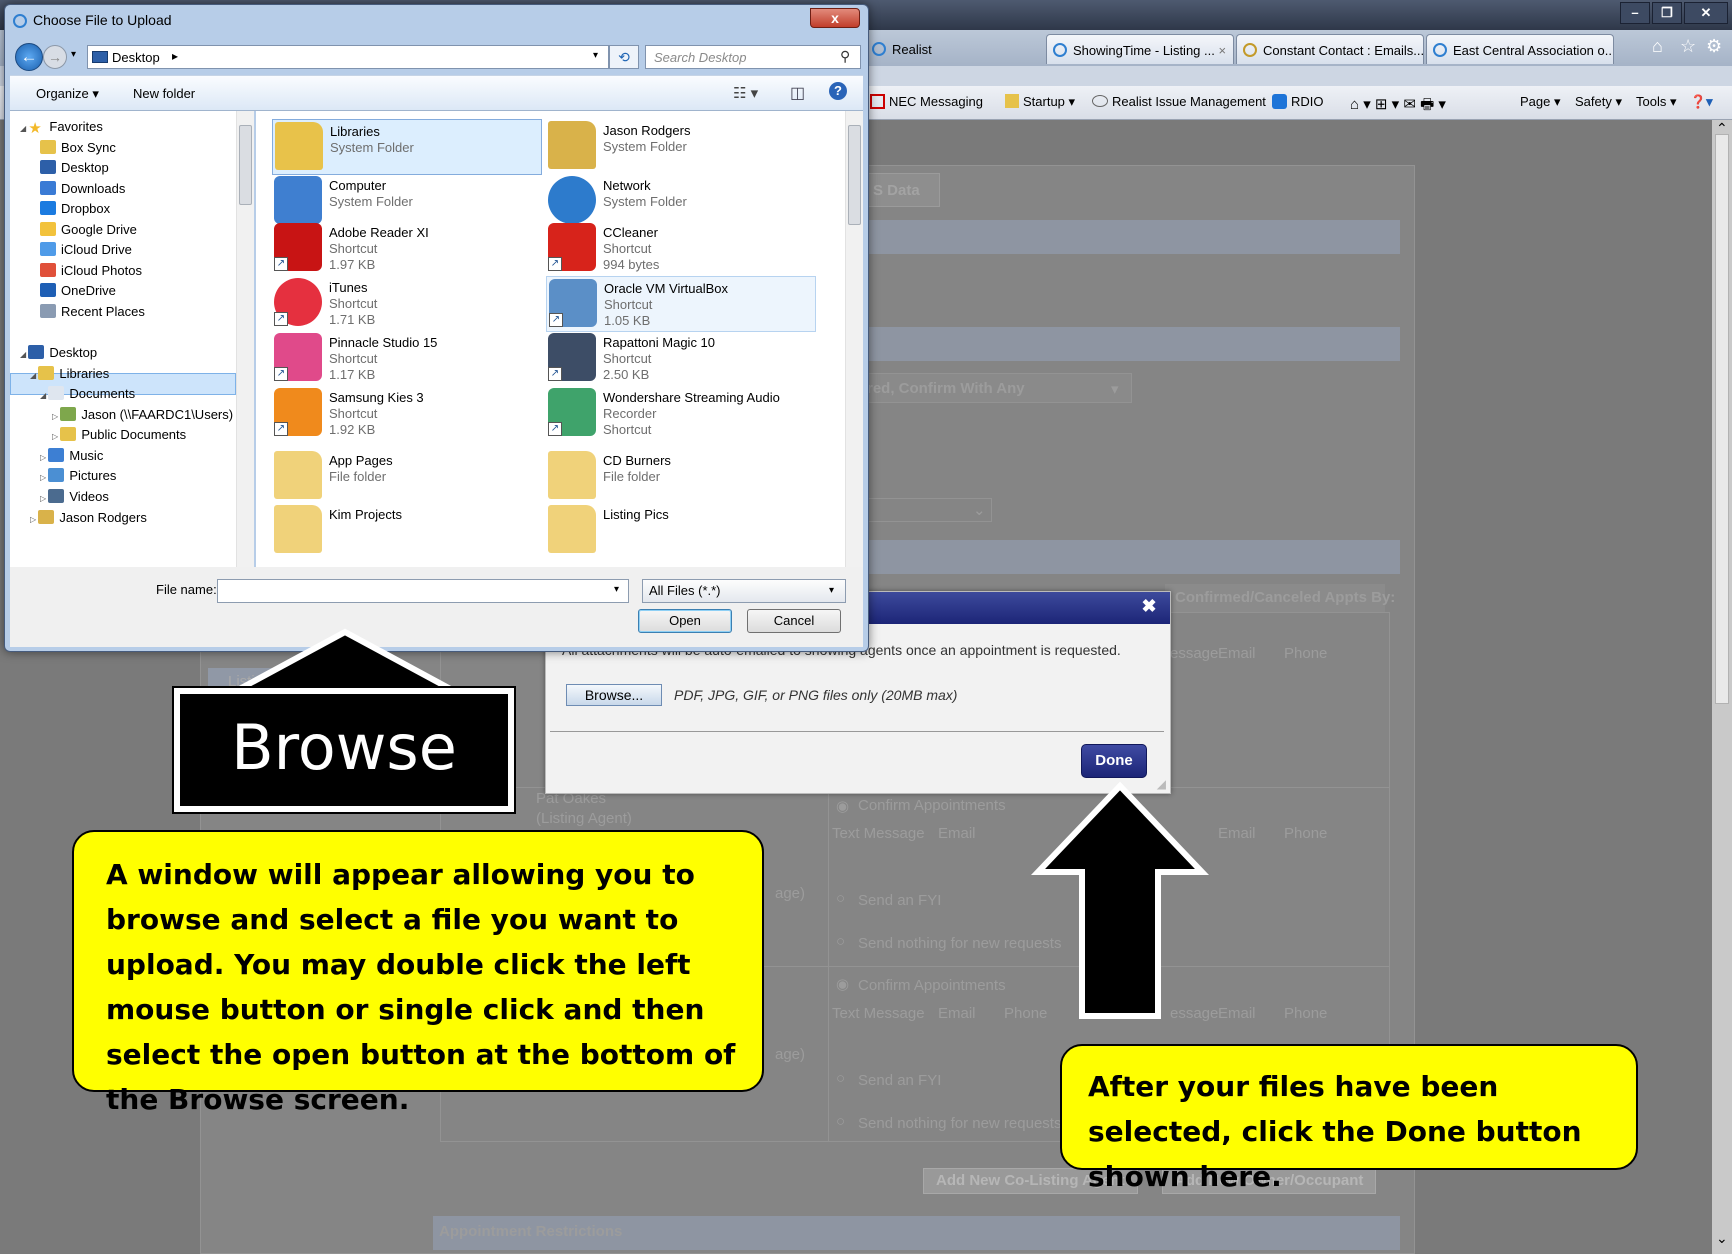 The height and width of the screenshot is (1254, 1732). Describe the element at coordinates (407, 359) in the screenshot. I see `file-item: ↗ Pinnacle Studio 15 Shortcut 1.17 KB` at that location.